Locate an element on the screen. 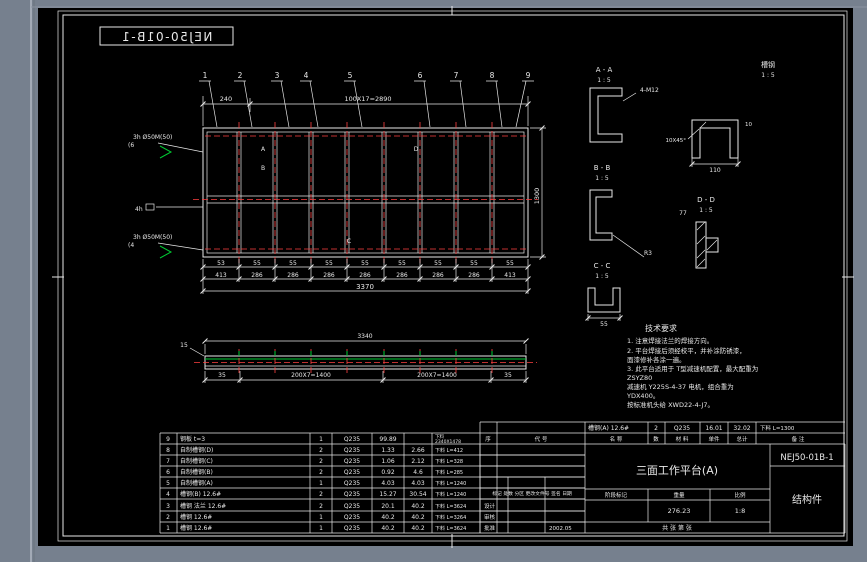 The width and height of the screenshot is (867, 562). dim-55-3: 55 is located at coordinates (293, 263).